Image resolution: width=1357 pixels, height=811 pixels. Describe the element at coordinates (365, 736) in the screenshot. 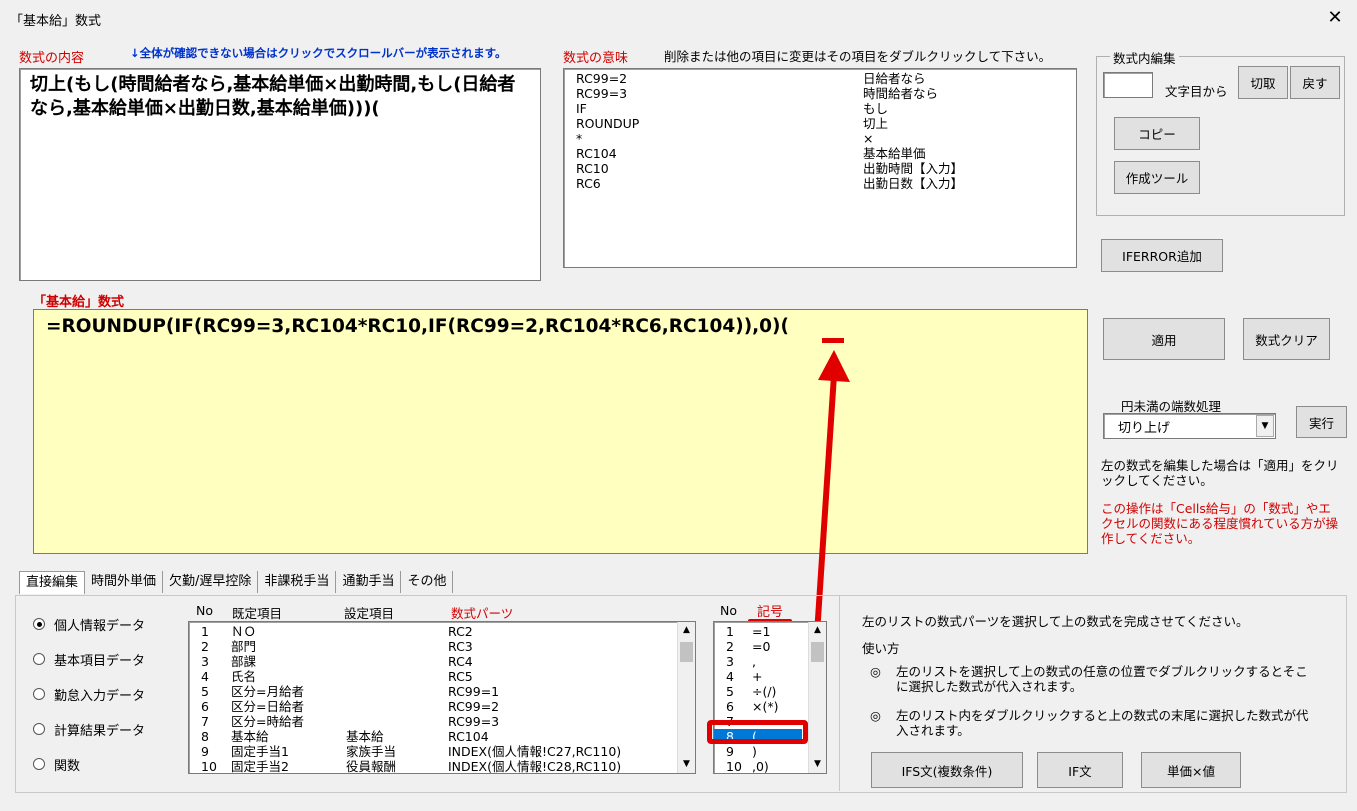

I see `parts-cell-setting: 基本給` at that location.